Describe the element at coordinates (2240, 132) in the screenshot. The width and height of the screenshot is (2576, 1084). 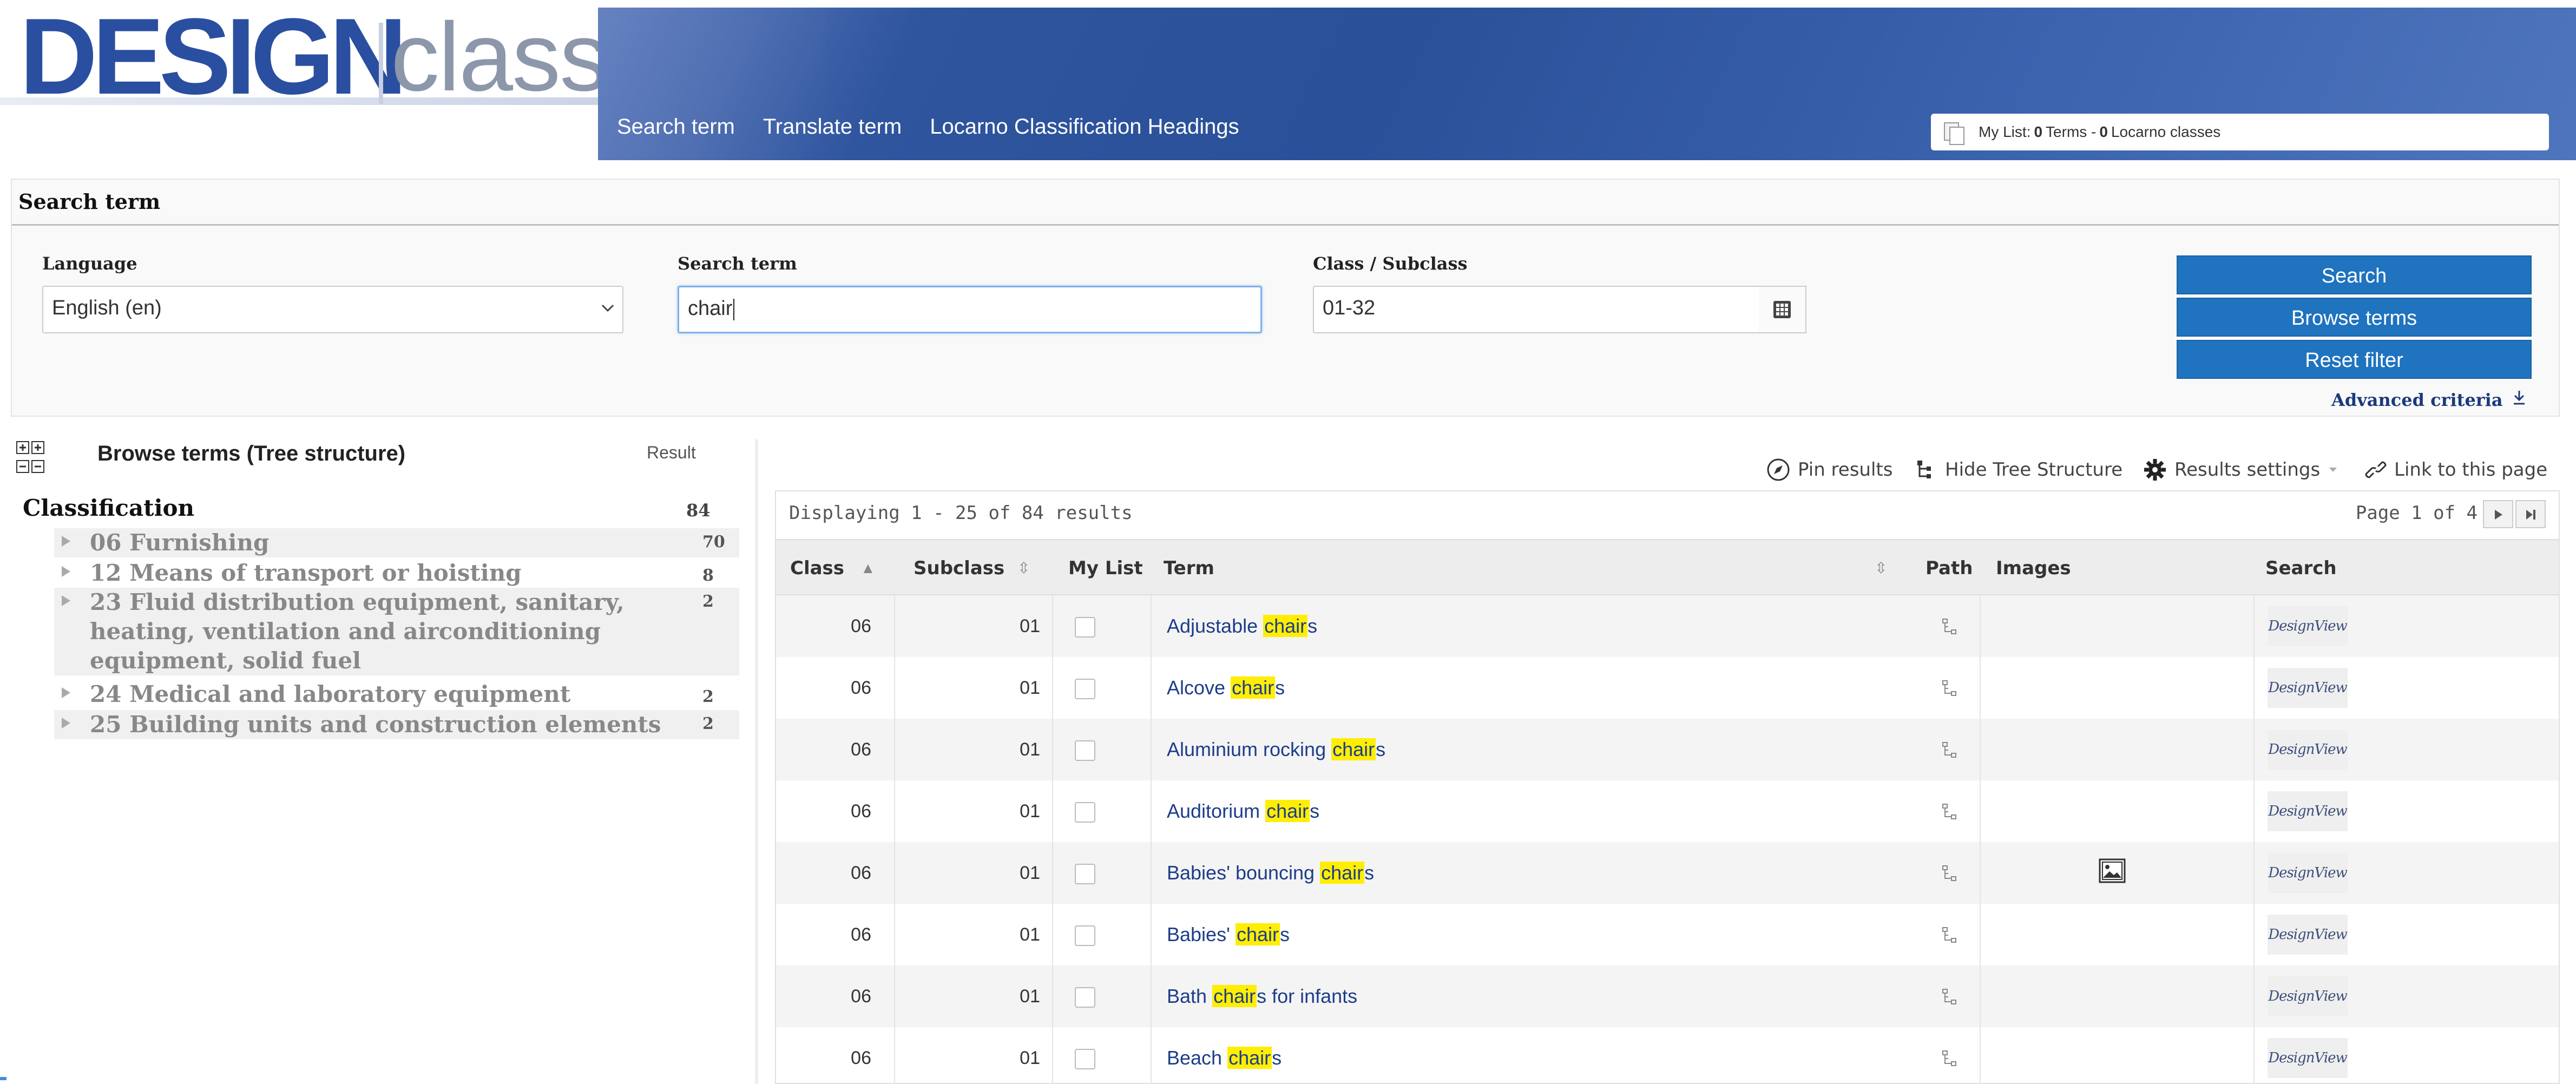
I see `my-list-box: My List: 0 Terms - 0 Locarno classes` at that location.